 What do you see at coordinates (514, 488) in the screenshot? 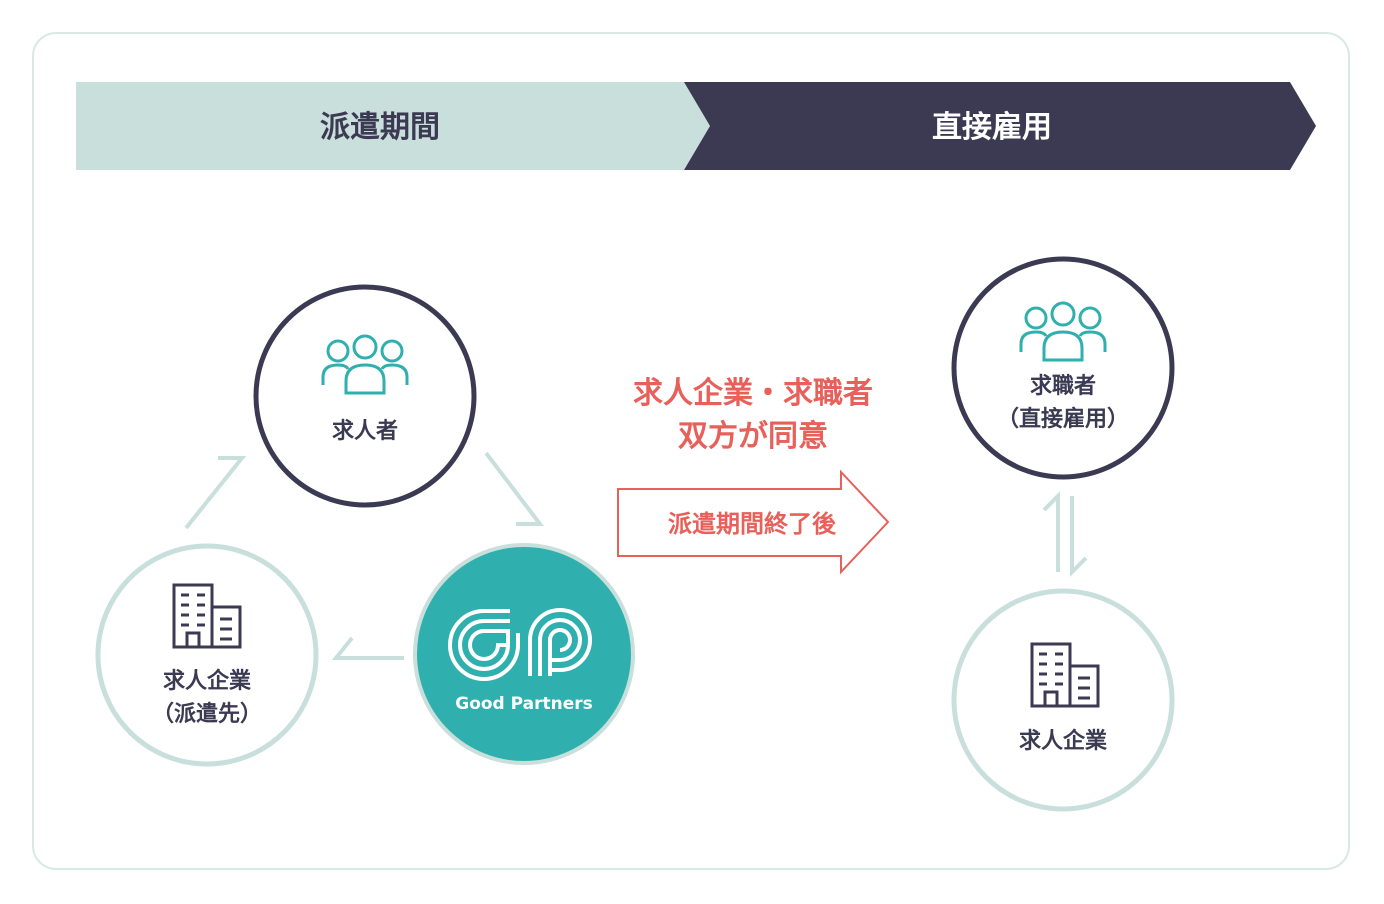
I see `cycle-arrow-jobseeker-to-gp` at bounding box center [514, 488].